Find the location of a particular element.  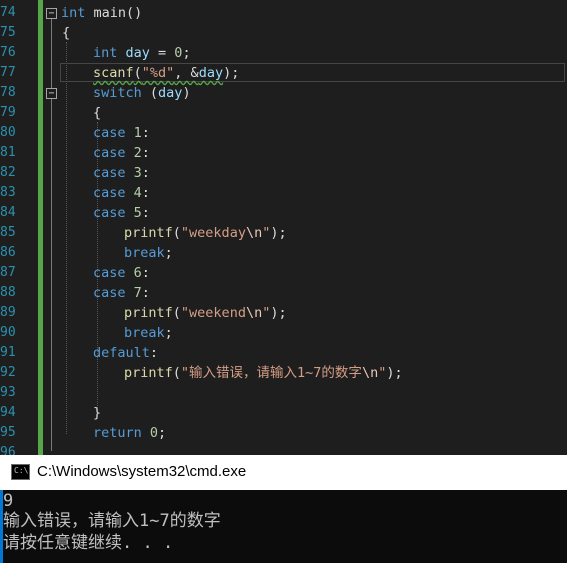

console-line-output: 输入错误，请输入1~7的数字 is located at coordinates (112, 521).